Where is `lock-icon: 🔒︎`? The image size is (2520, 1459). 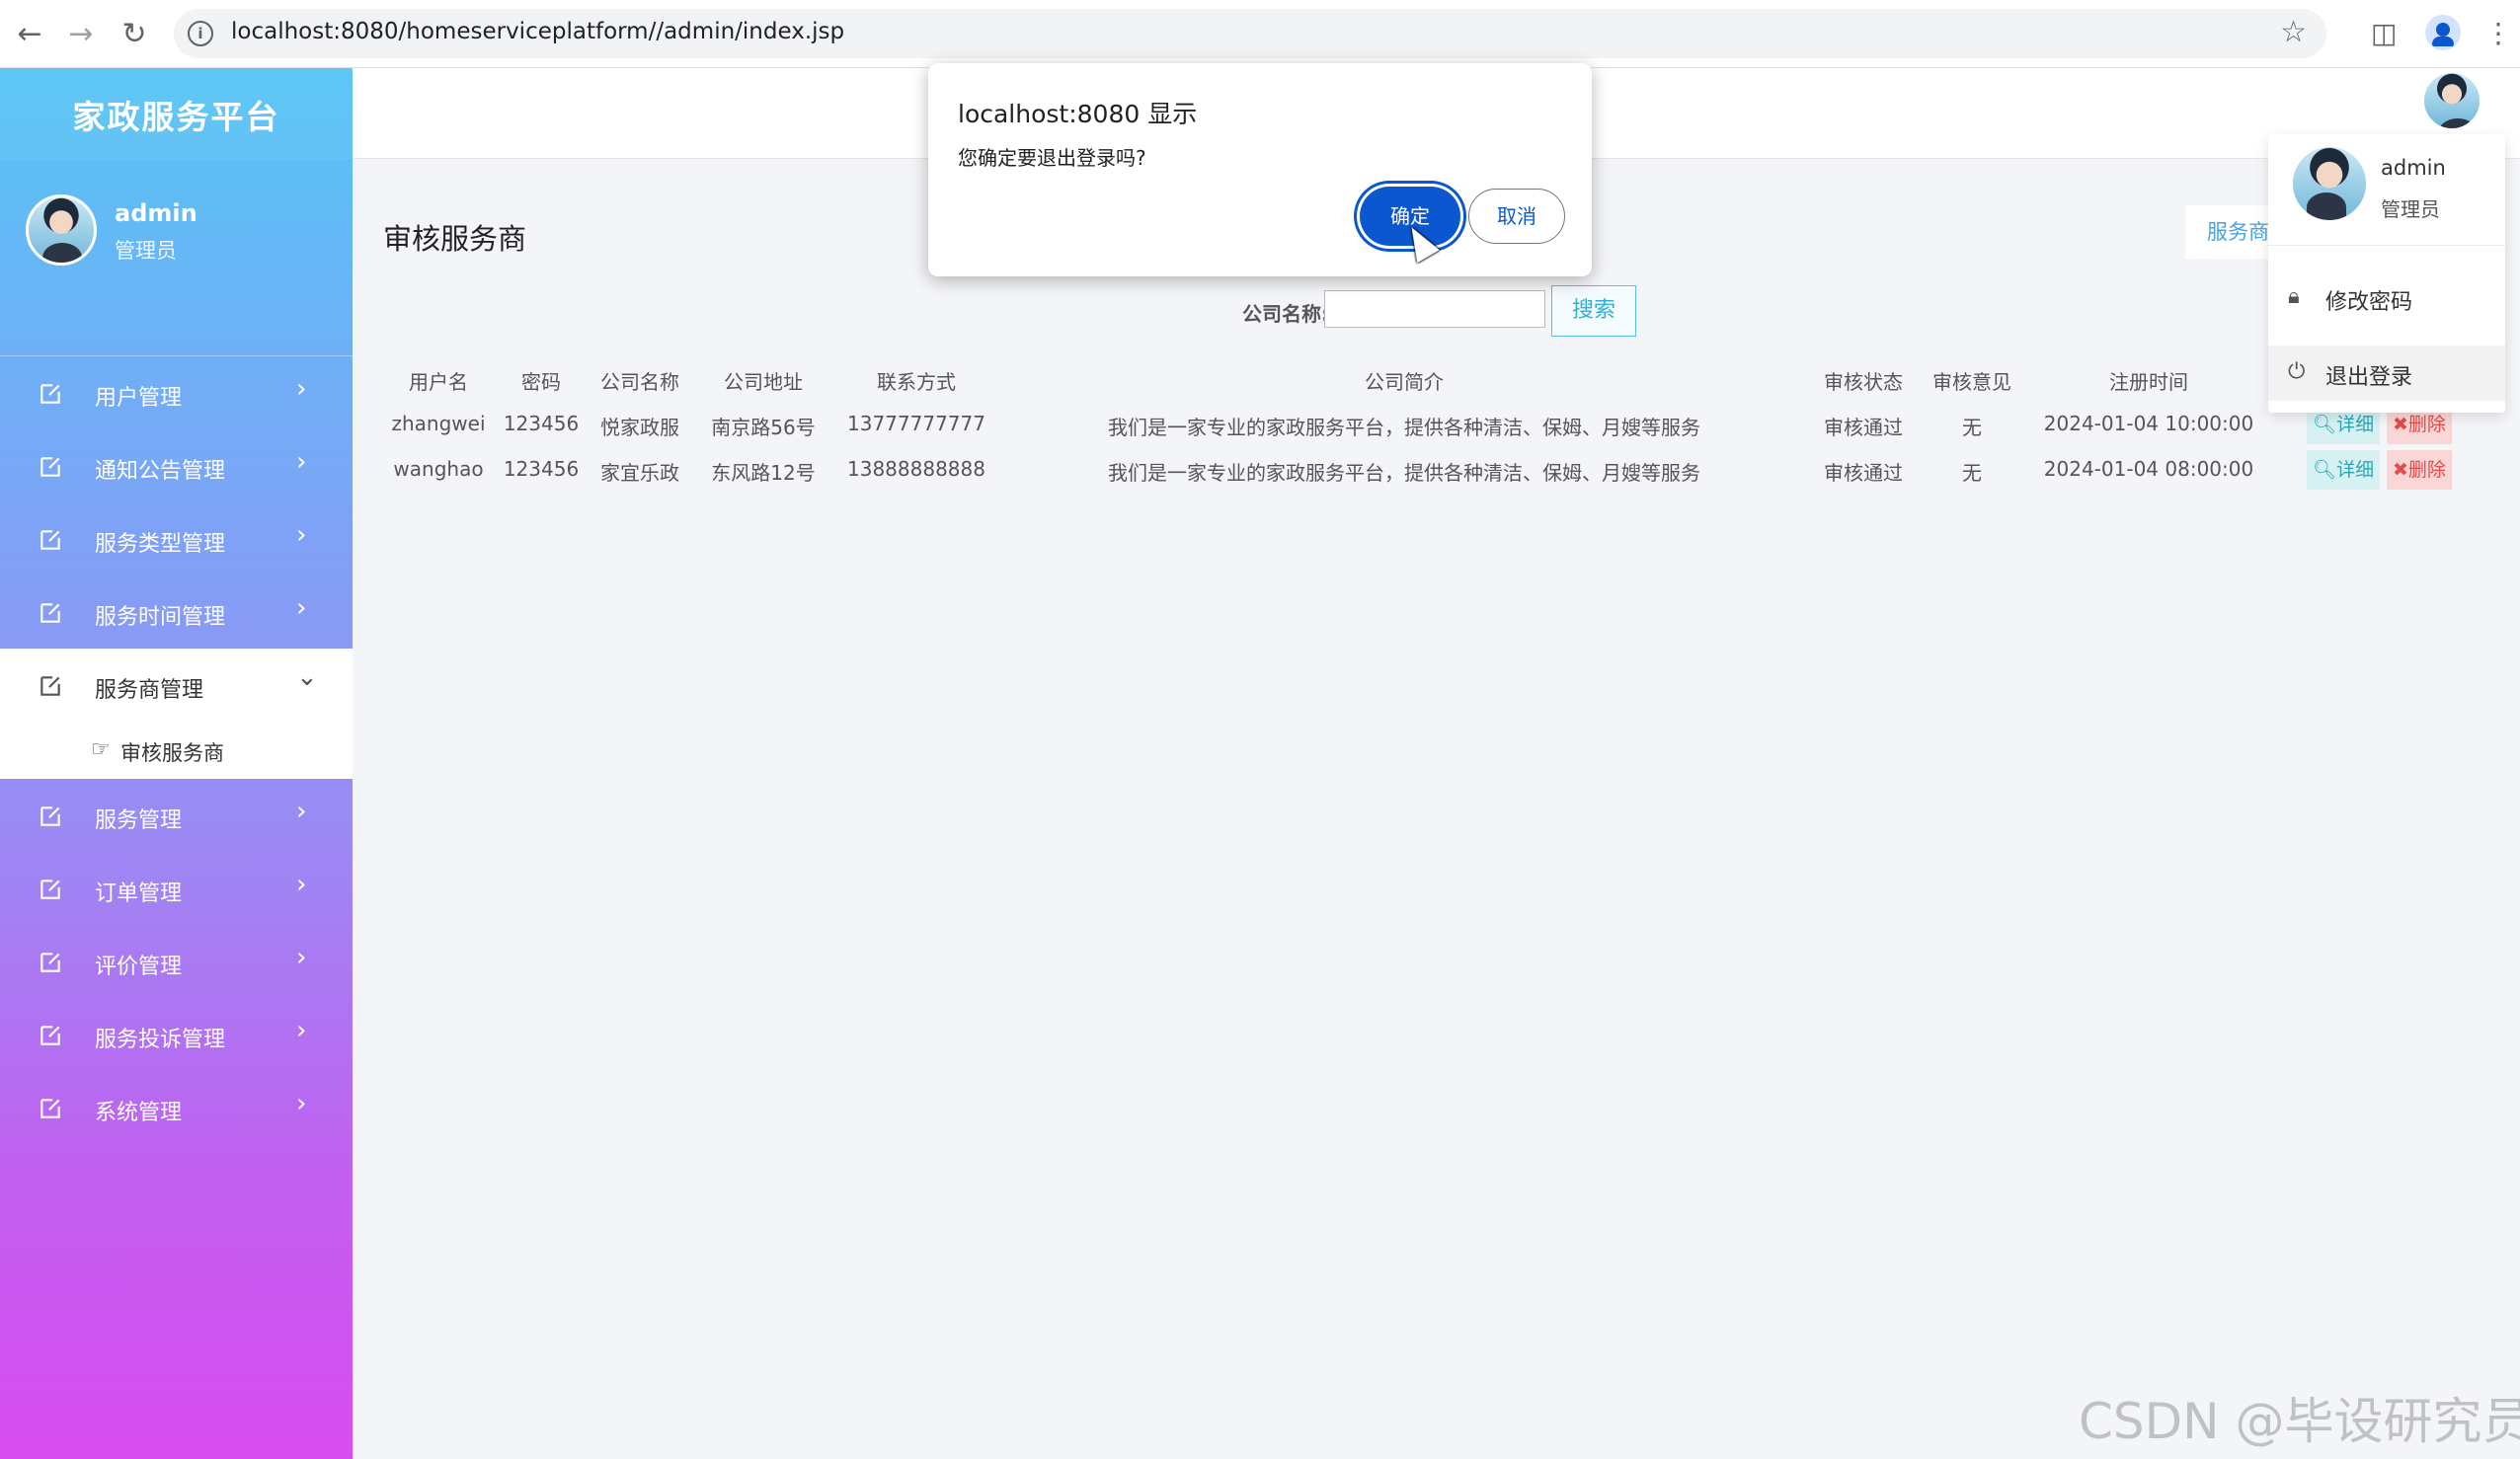
lock-icon: 🔒︎ is located at coordinates (2294, 296).